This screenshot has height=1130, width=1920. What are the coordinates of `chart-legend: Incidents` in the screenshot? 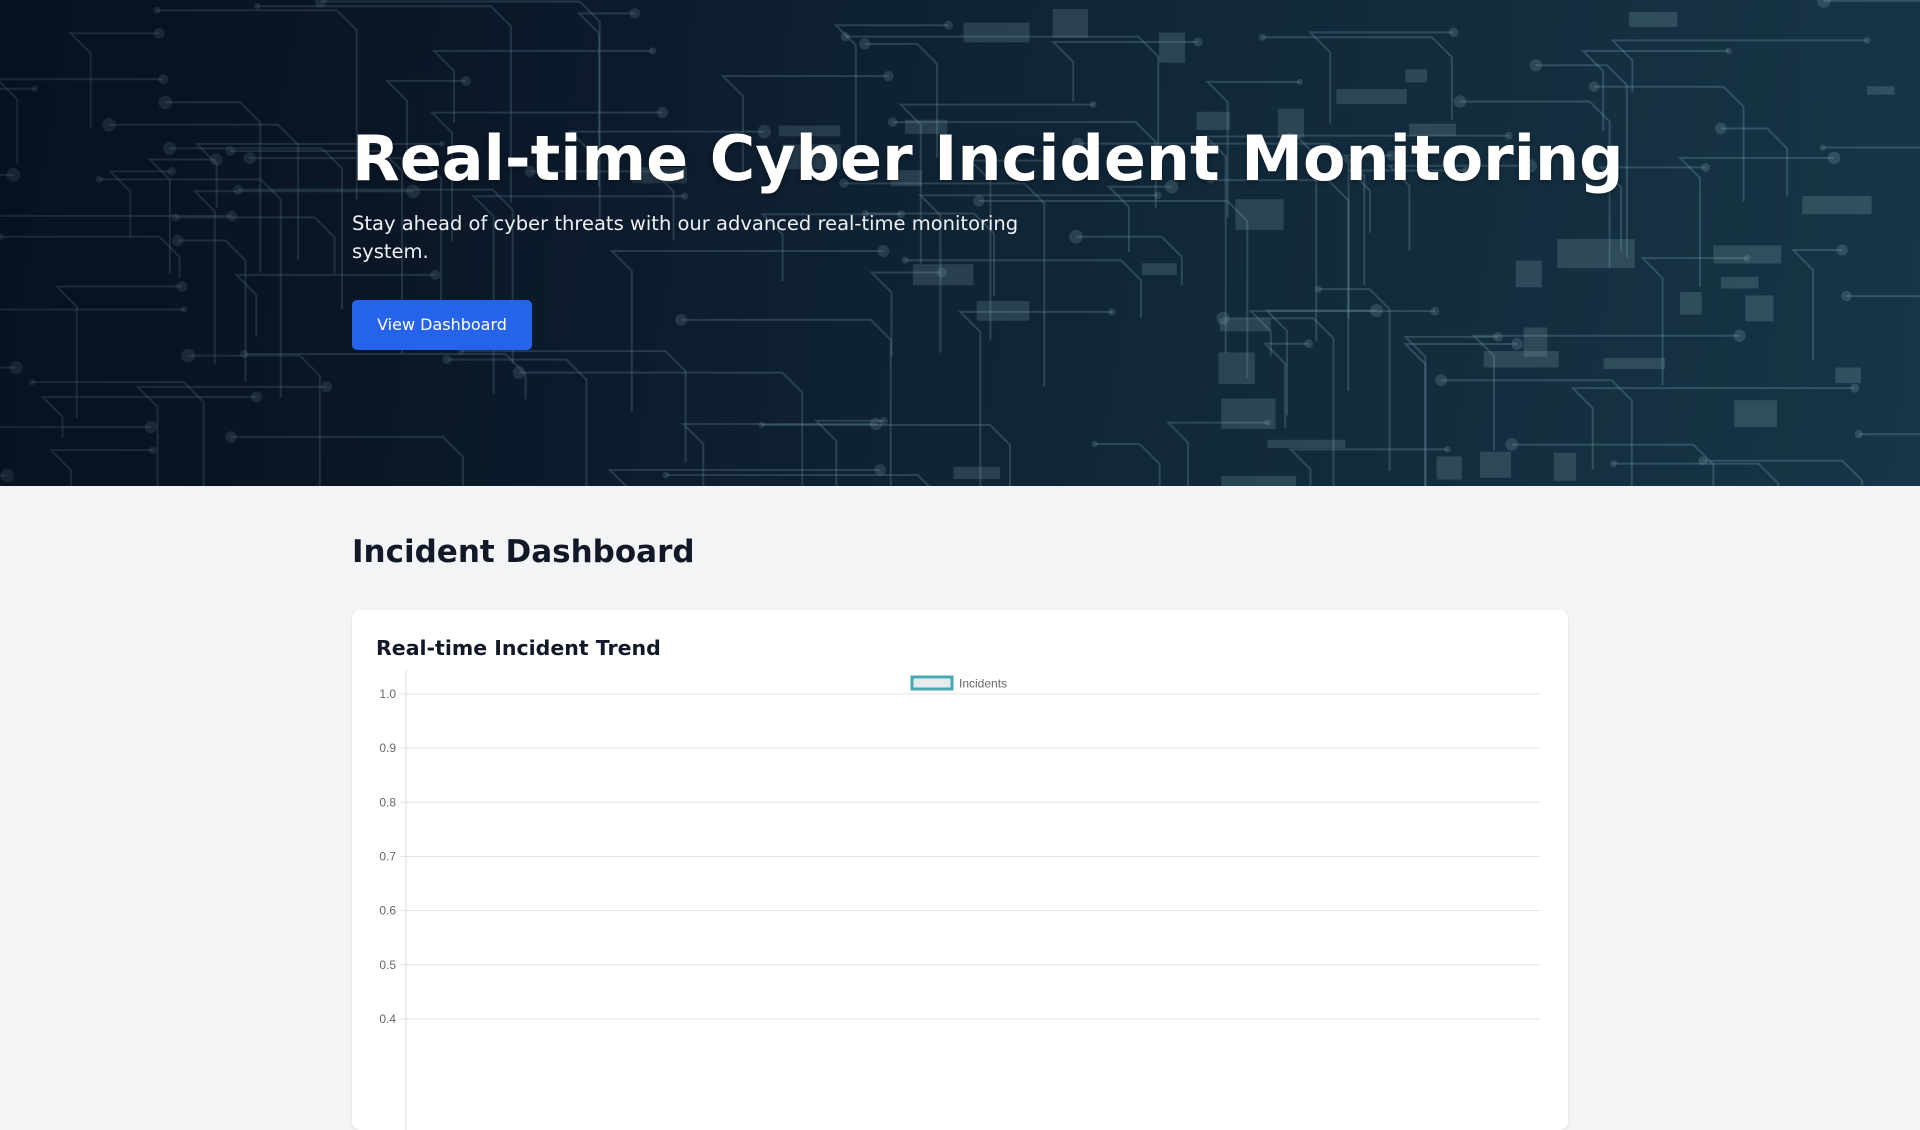 It's located at (958, 683).